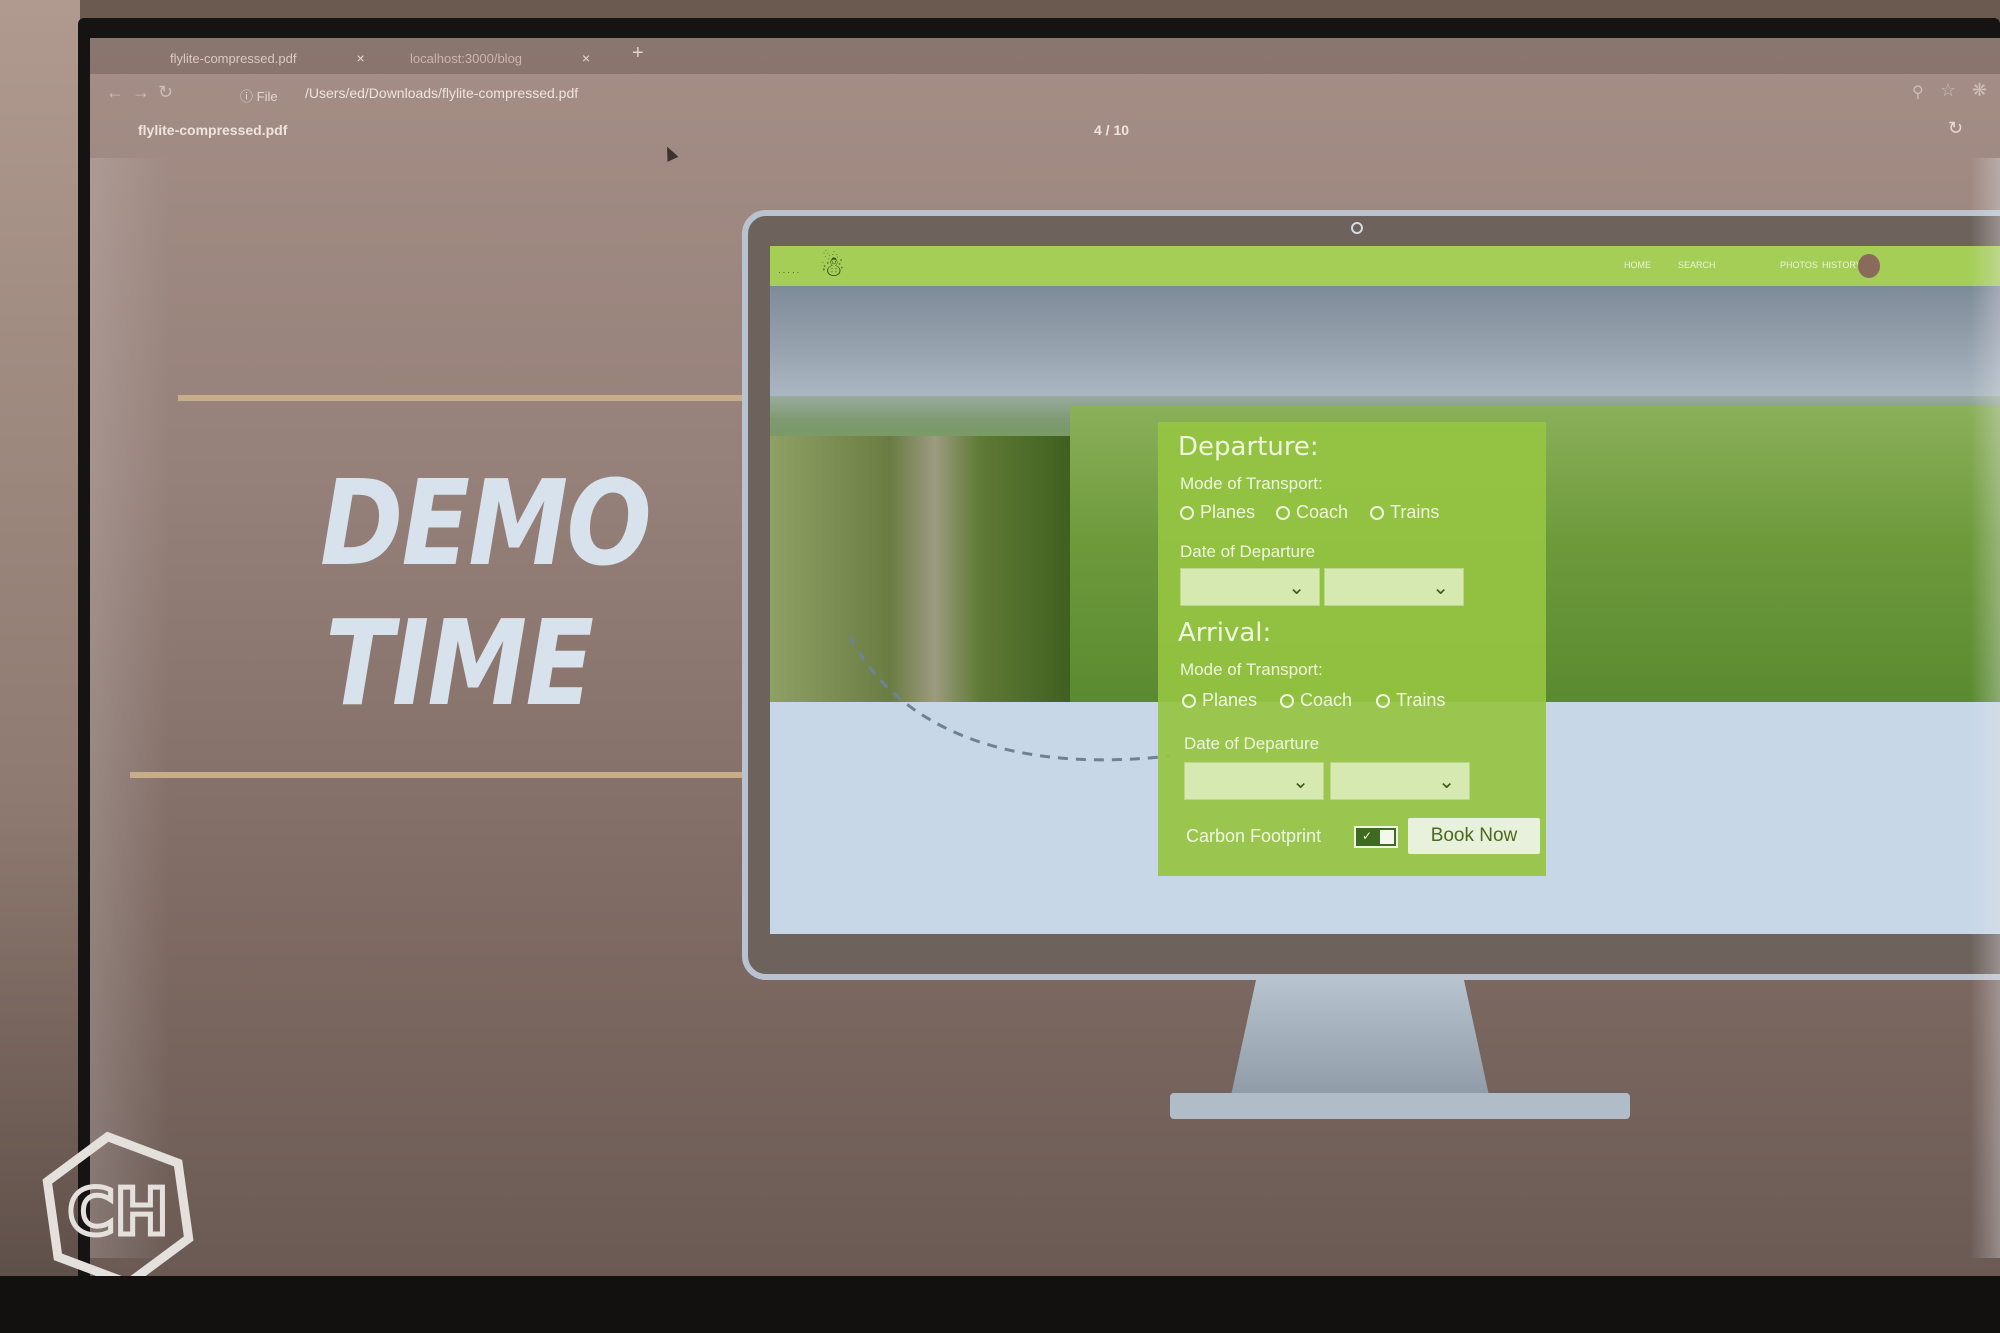 The height and width of the screenshot is (1333, 2000). Describe the element at coordinates (118, 1213) in the screenshot. I see `svg-text: CH` at that location.